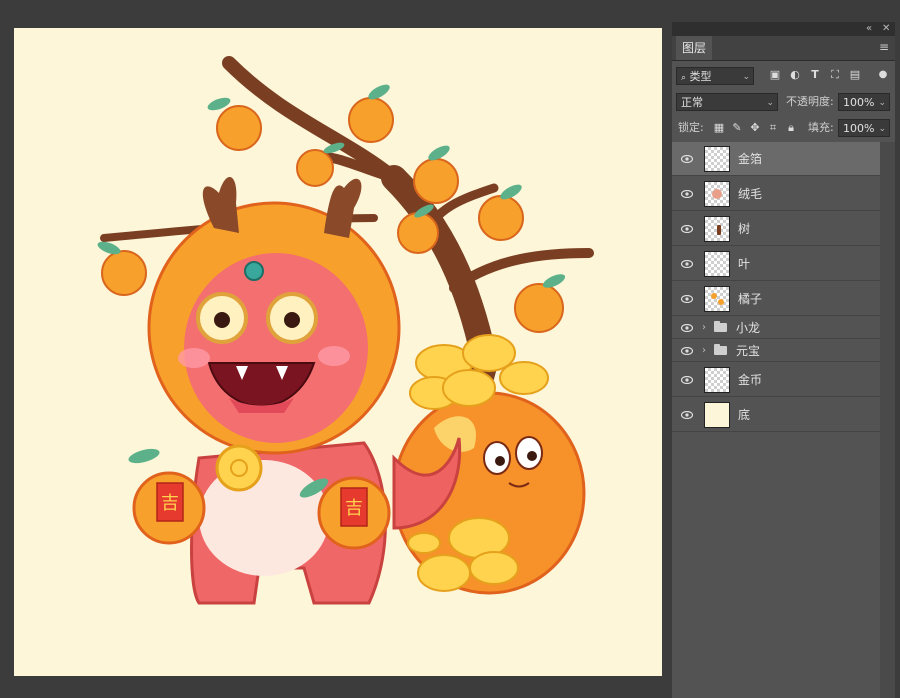  What do you see at coordinates (750, 159) in the screenshot?
I see `layer-name: 金箔` at bounding box center [750, 159].